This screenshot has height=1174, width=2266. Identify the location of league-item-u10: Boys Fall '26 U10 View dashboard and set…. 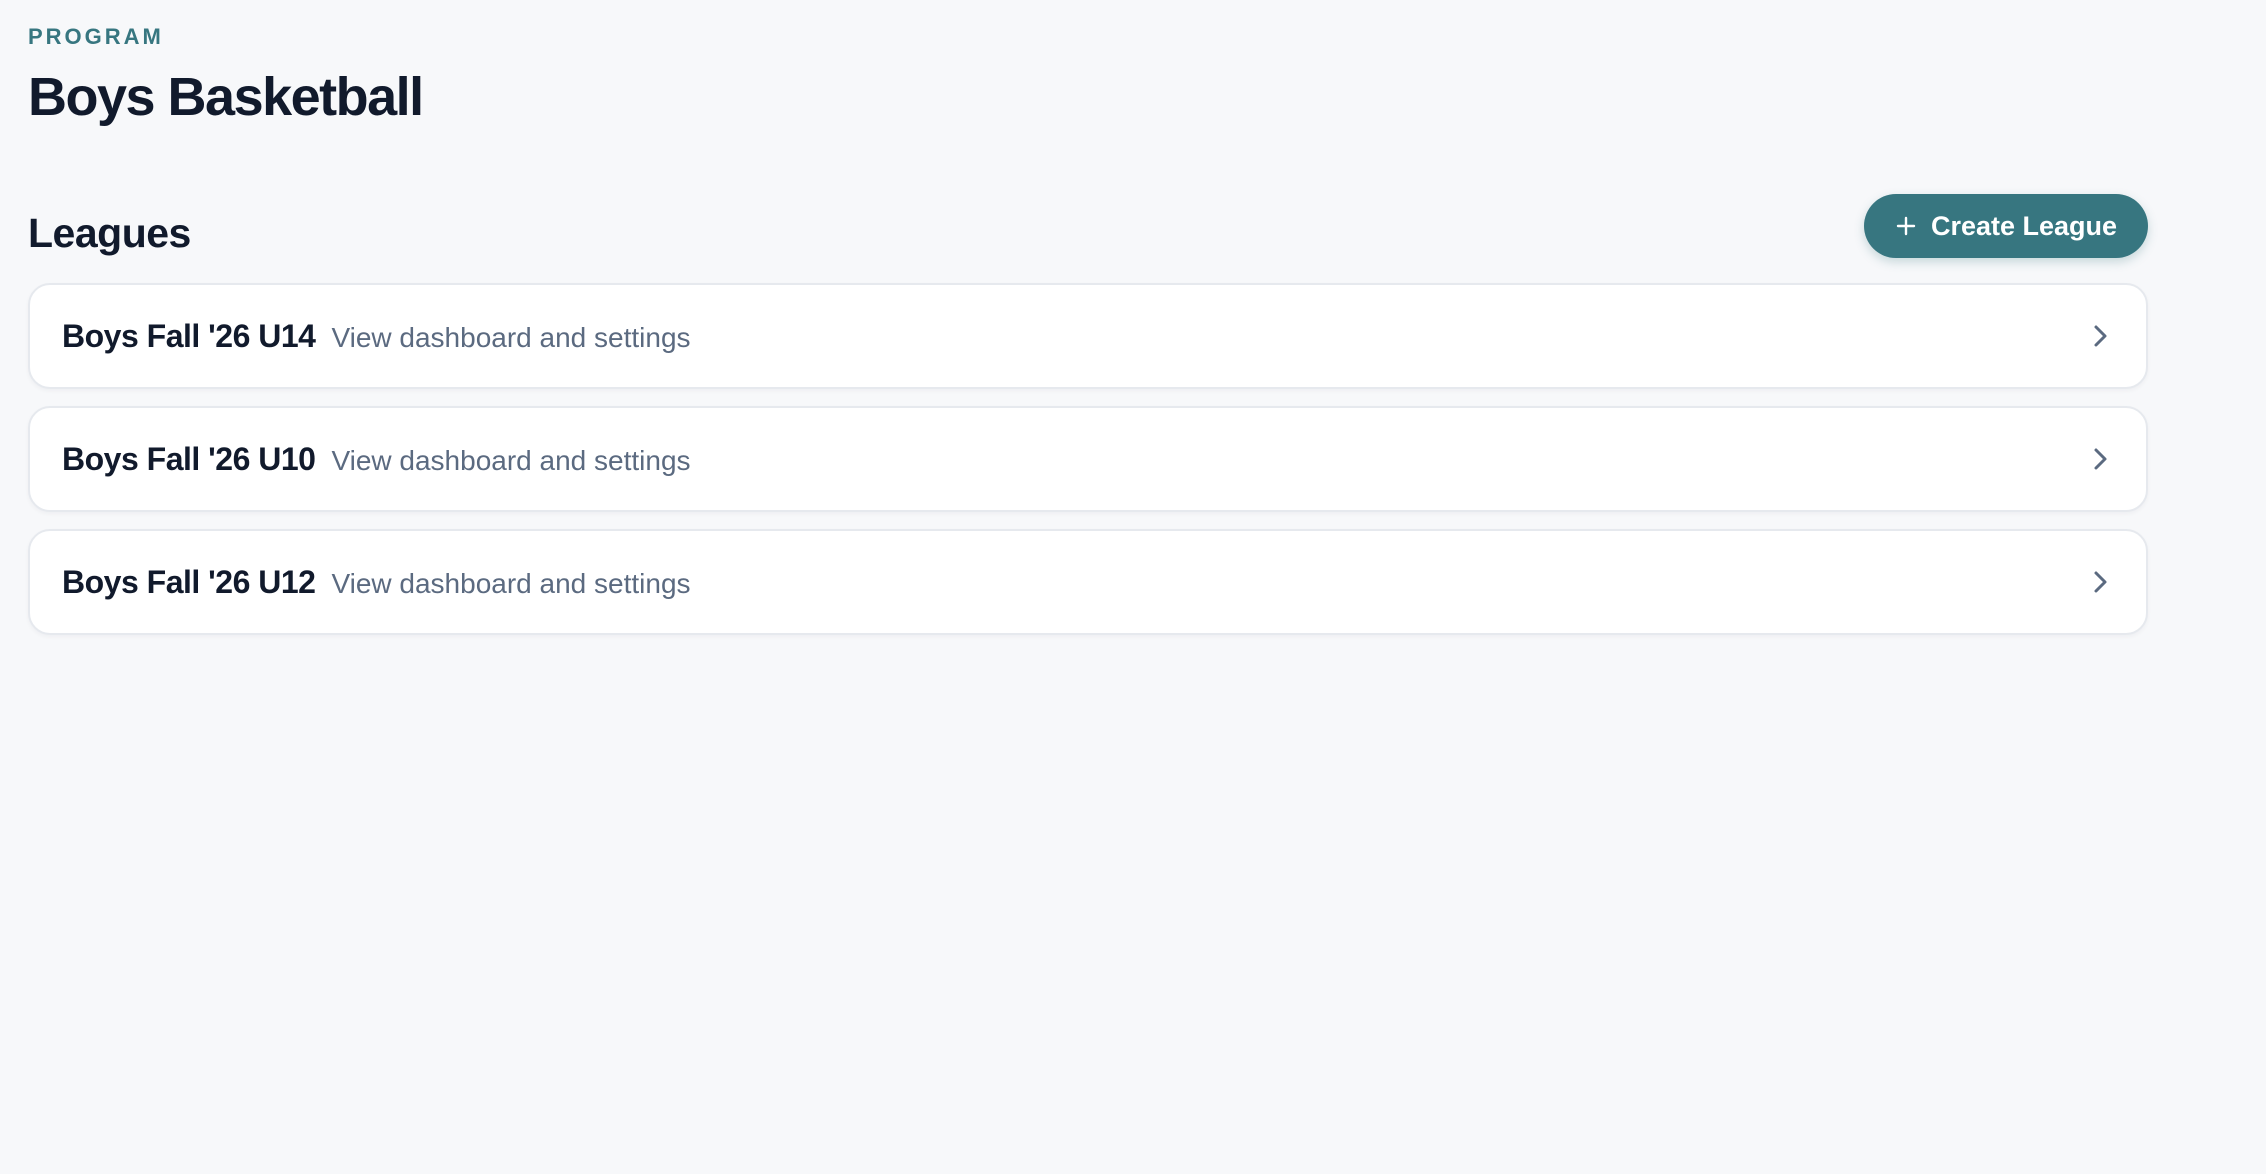
(1088, 459).